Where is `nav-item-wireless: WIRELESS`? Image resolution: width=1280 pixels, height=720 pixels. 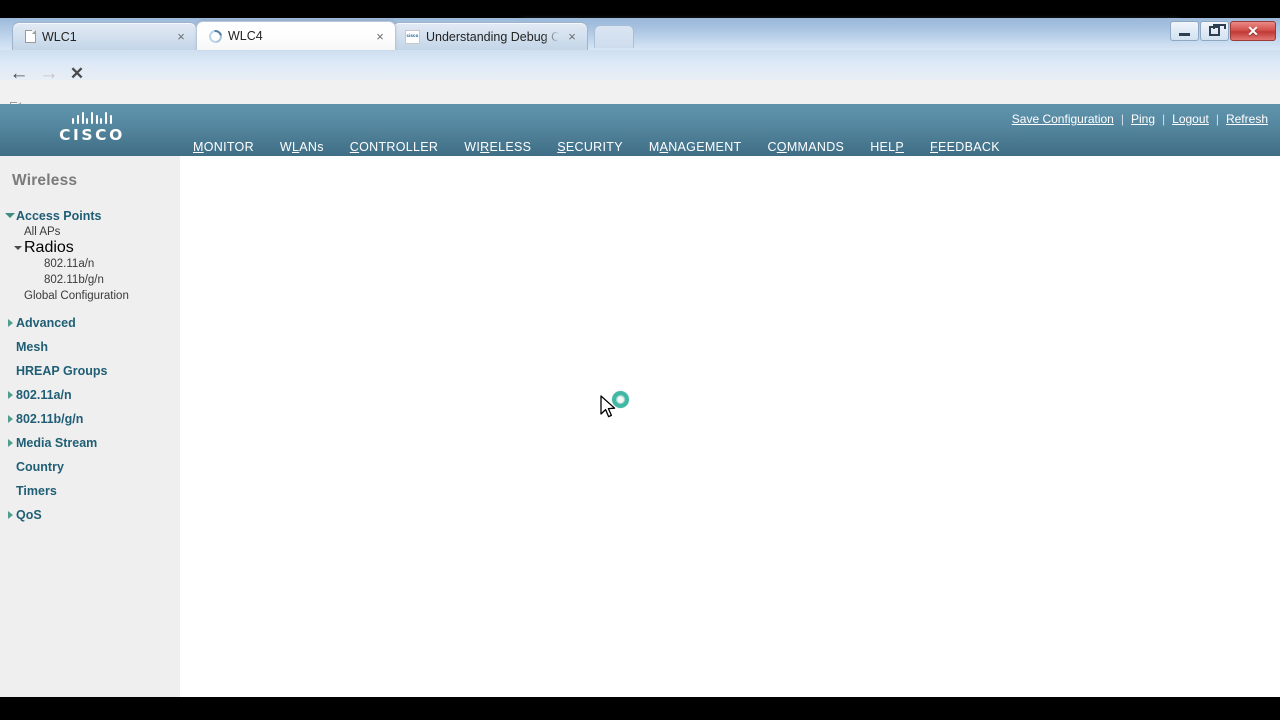 nav-item-wireless: WIRELESS is located at coordinates (497, 149).